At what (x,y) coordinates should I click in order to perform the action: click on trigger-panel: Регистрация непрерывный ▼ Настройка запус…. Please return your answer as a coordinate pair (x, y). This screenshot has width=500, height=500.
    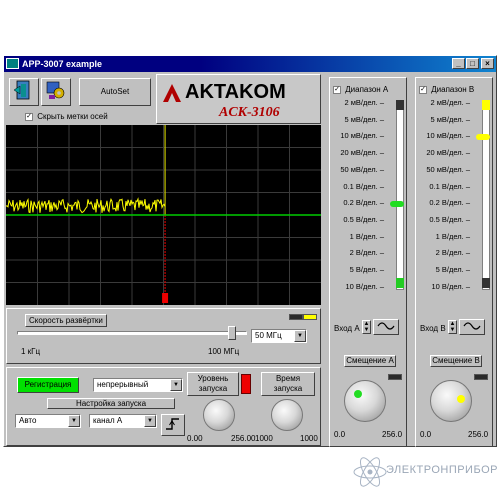
    Looking at the image, I should click on (163, 406).